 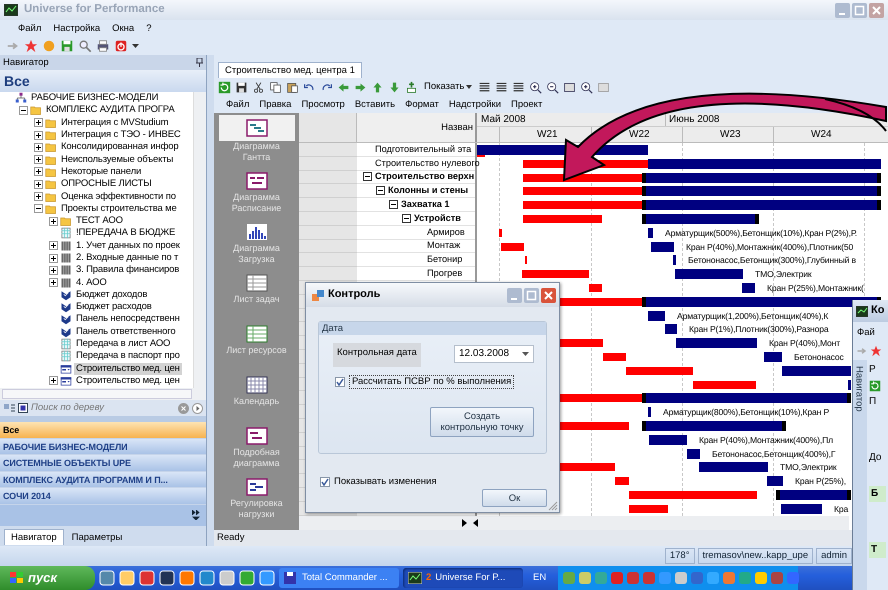 What do you see at coordinates (31, 46) in the screenshot?
I see `star-icon` at bounding box center [31, 46].